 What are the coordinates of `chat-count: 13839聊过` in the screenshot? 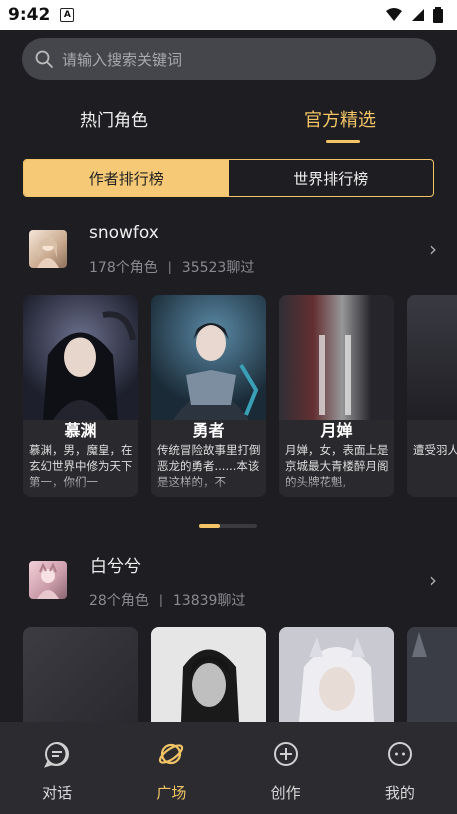 It's located at (209, 601).